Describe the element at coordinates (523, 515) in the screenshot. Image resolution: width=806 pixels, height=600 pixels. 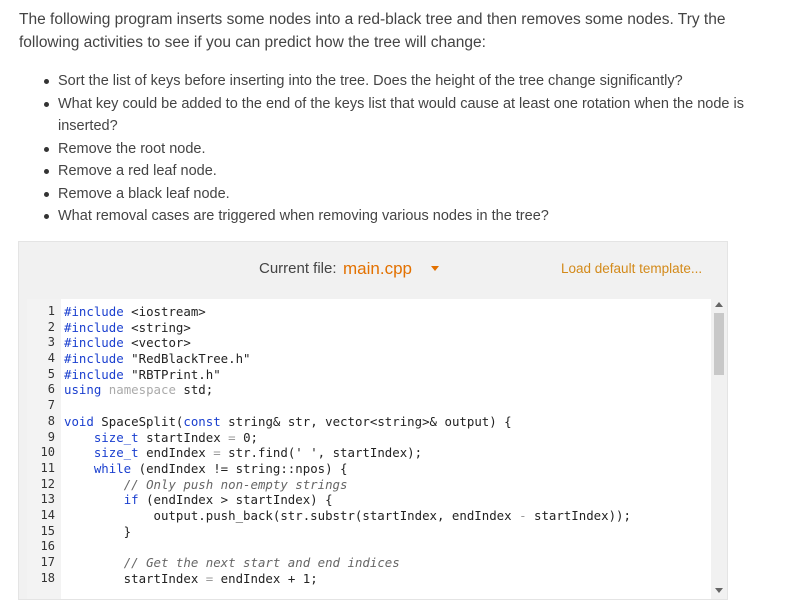
I see `code-token: -` at that location.